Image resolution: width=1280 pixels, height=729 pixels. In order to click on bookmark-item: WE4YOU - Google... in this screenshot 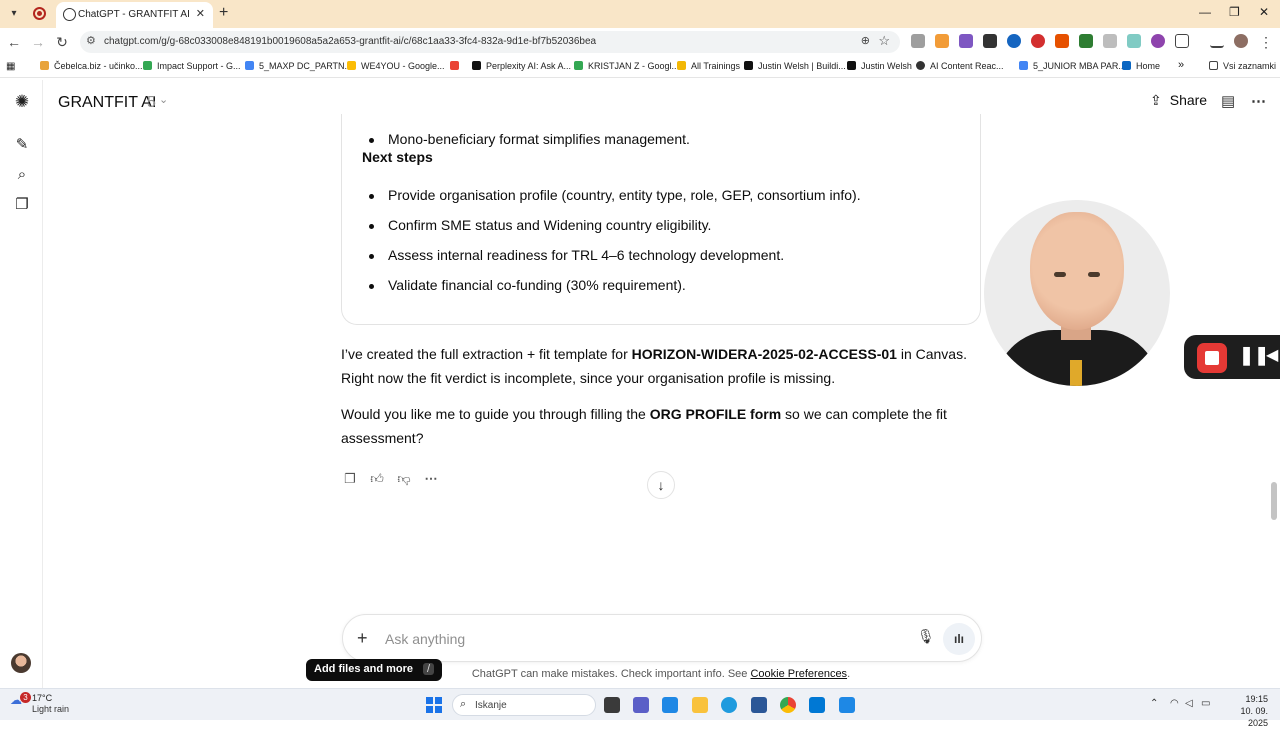, I will do `click(396, 66)`.